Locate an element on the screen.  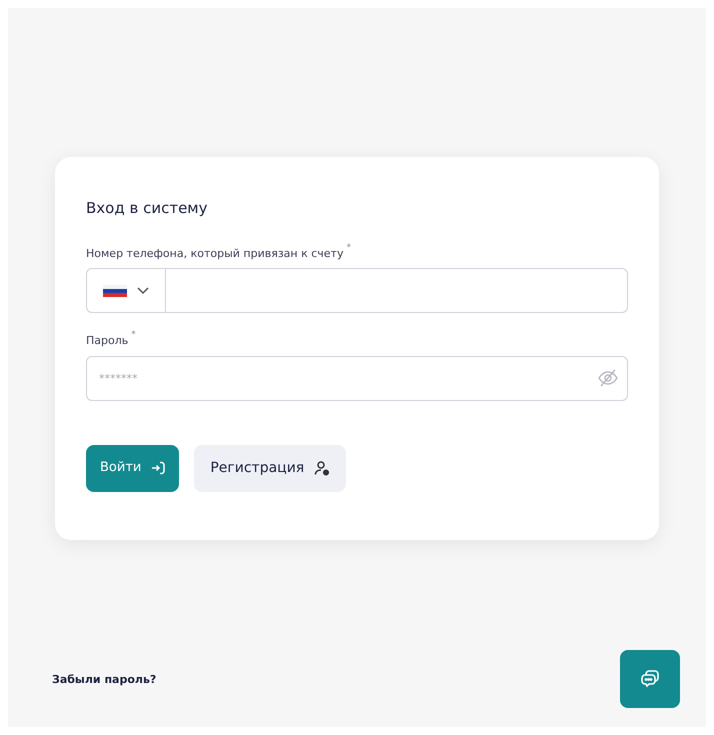
chat-button is located at coordinates (650, 679).